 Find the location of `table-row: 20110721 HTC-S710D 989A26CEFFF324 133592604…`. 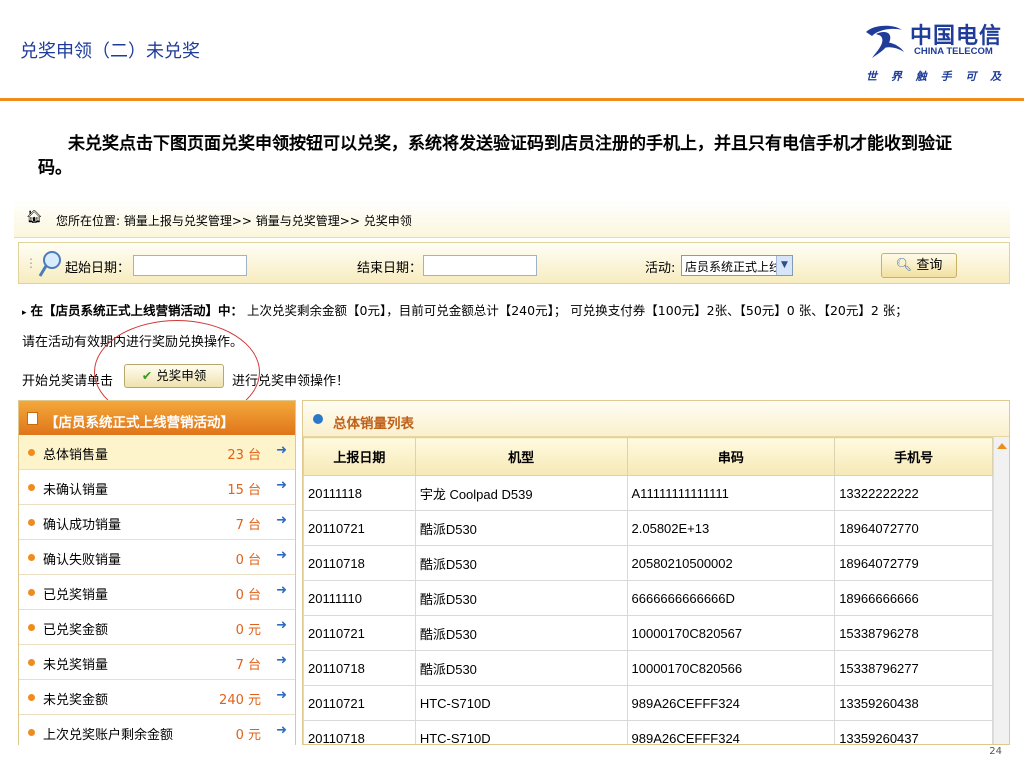

table-row: 20110721 HTC-S710D 989A26CEFFF324 133592604… is located at coordinates (648, 703).